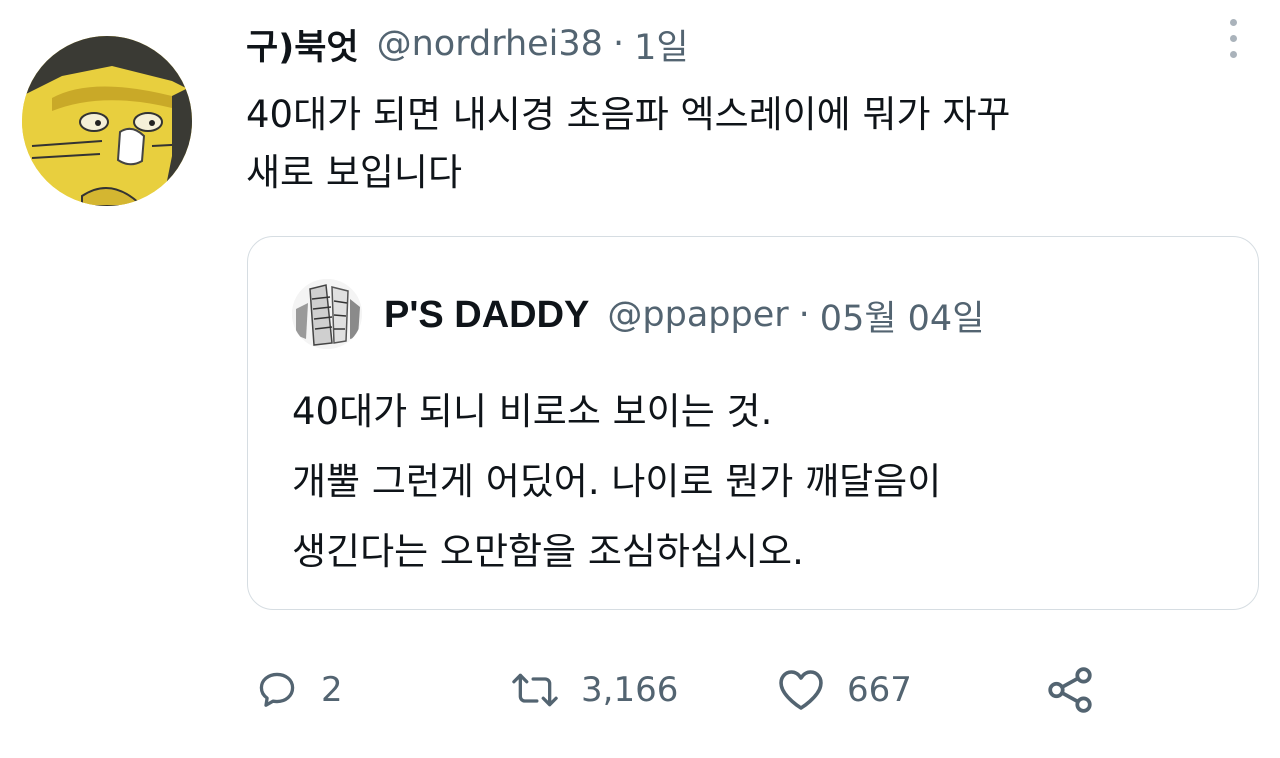 The height and width of the screenshot is (758, 1280). Describe the element at coordinates (354, 172) in the screenshot. I see `tweet-text-line: 새로 보입니다` at that location.